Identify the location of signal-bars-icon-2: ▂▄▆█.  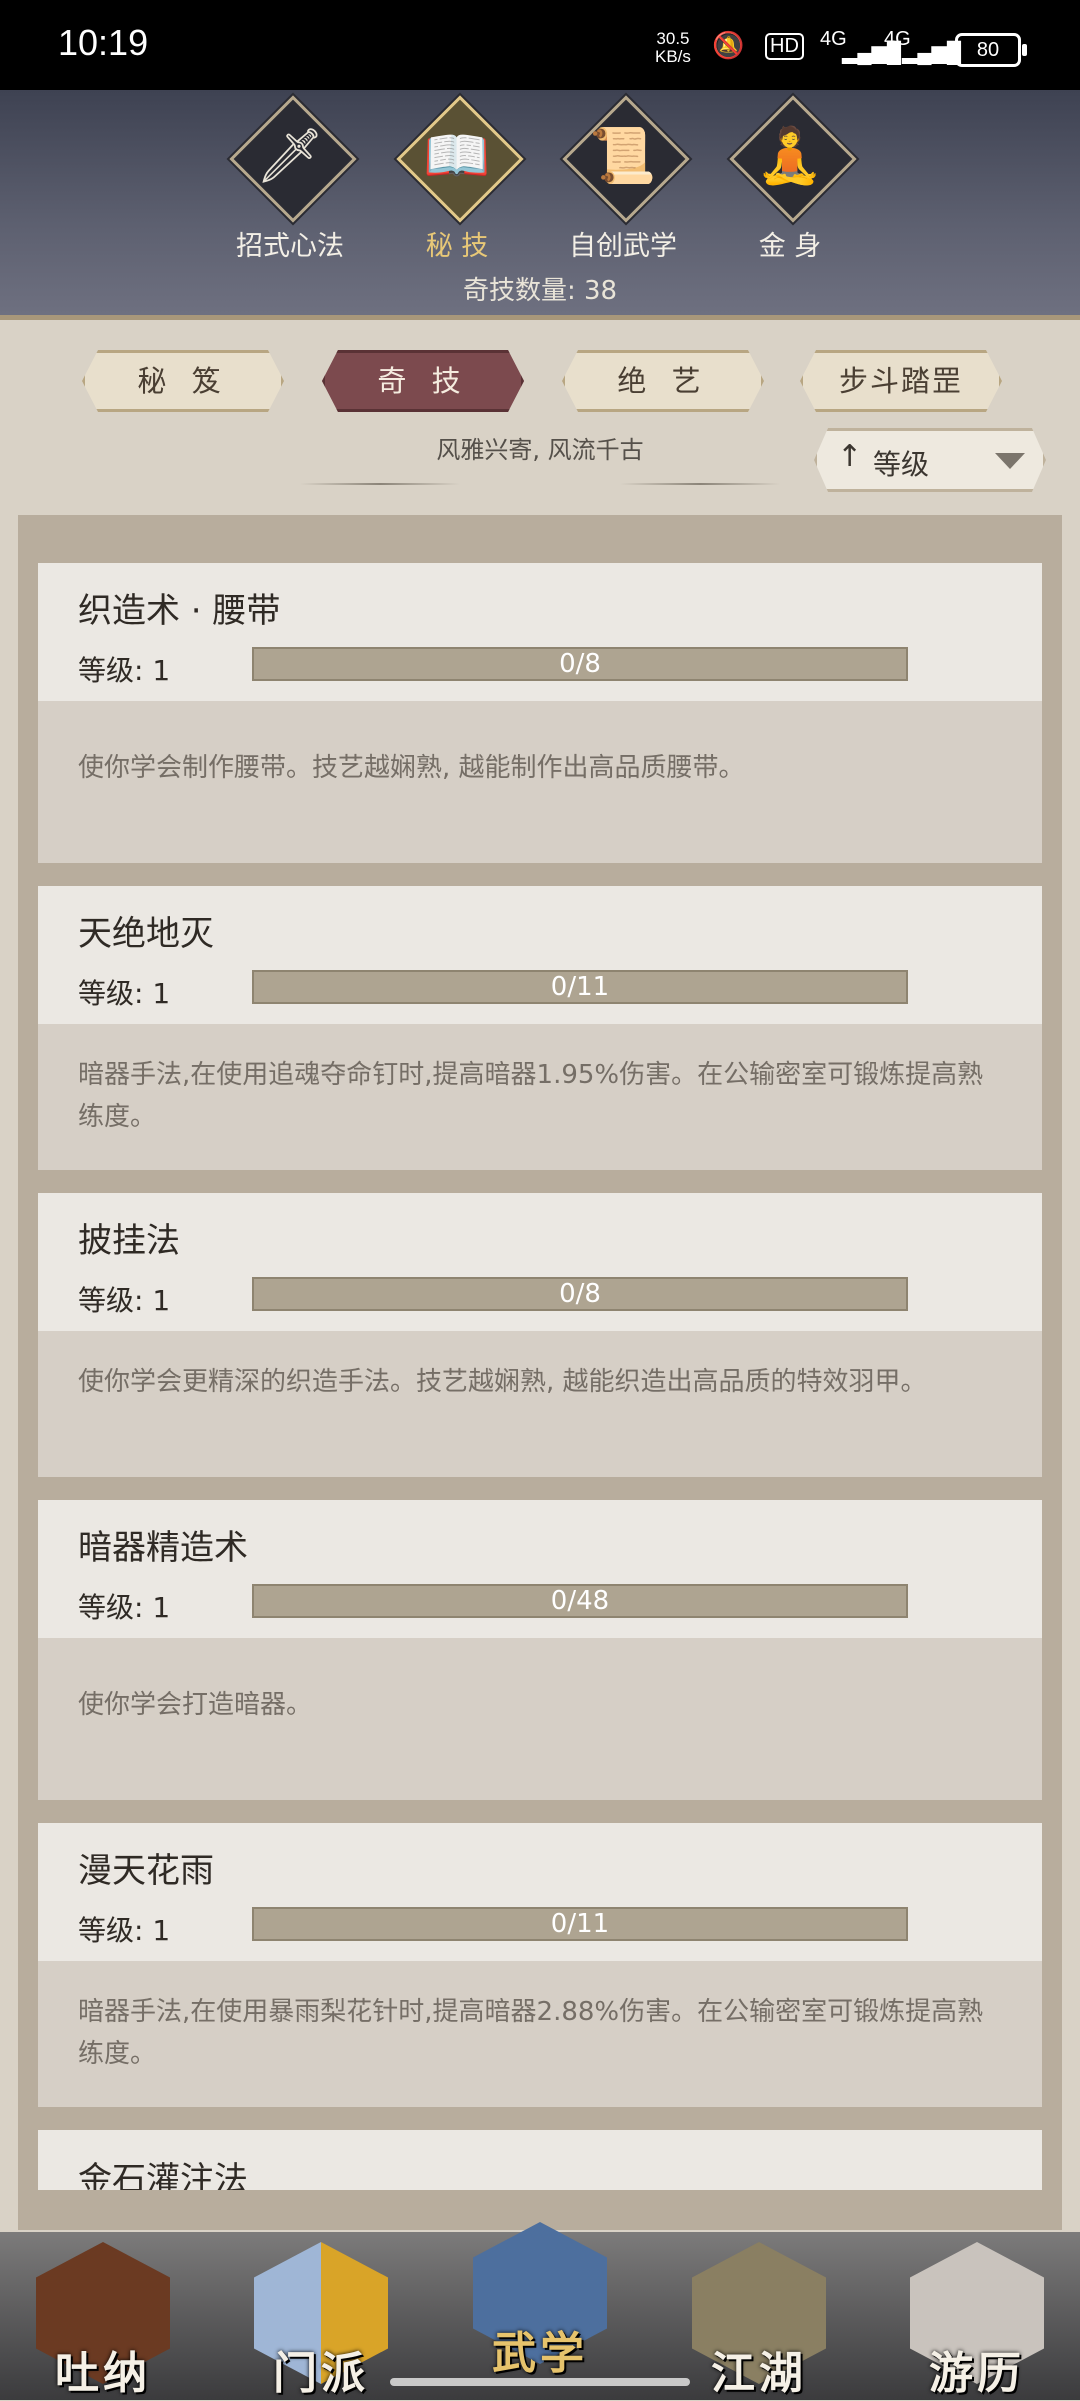
(932, 53).